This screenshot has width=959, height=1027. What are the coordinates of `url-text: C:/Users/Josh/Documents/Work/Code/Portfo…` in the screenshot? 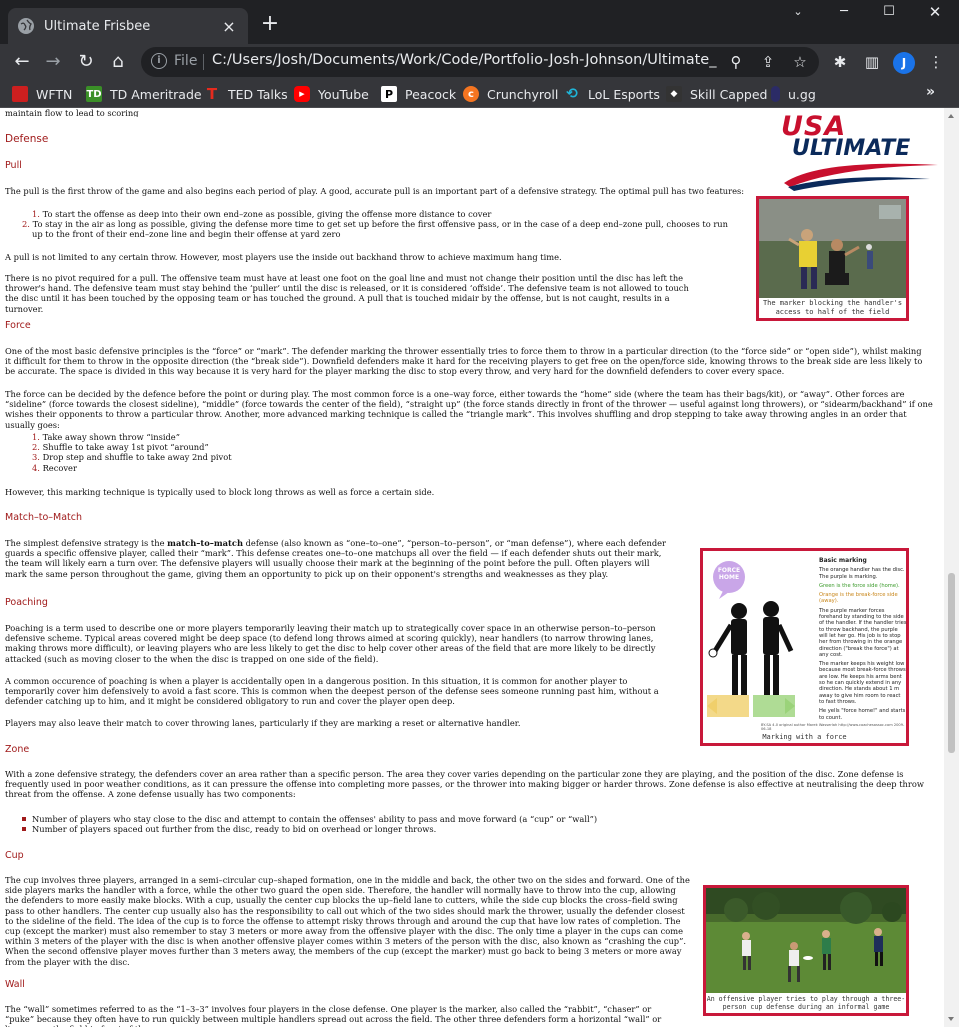 It's located at (464, 60).